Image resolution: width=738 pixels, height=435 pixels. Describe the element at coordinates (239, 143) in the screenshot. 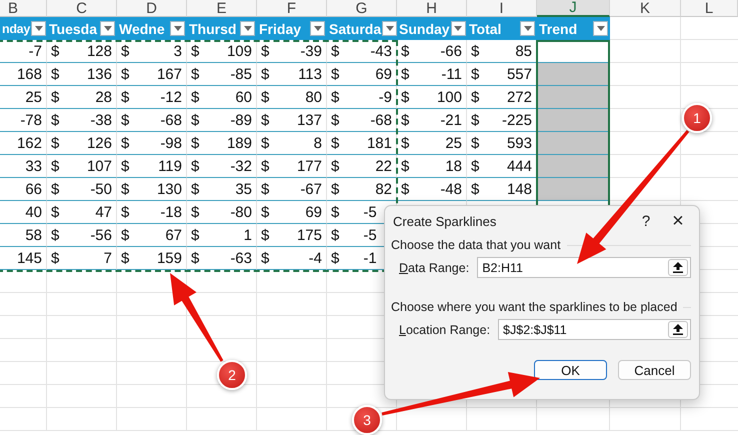

I see `cell-value: 189` at that location.